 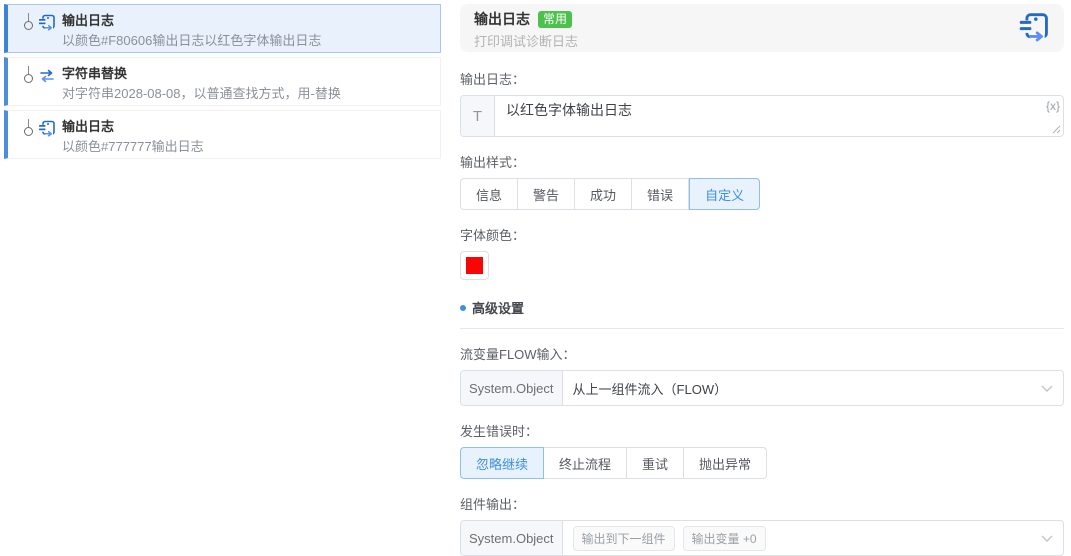 I want to click on flow-step-subtitle: 以颜色#F80606输出日志以红色字体输出日志, so click(x=192, y=40).